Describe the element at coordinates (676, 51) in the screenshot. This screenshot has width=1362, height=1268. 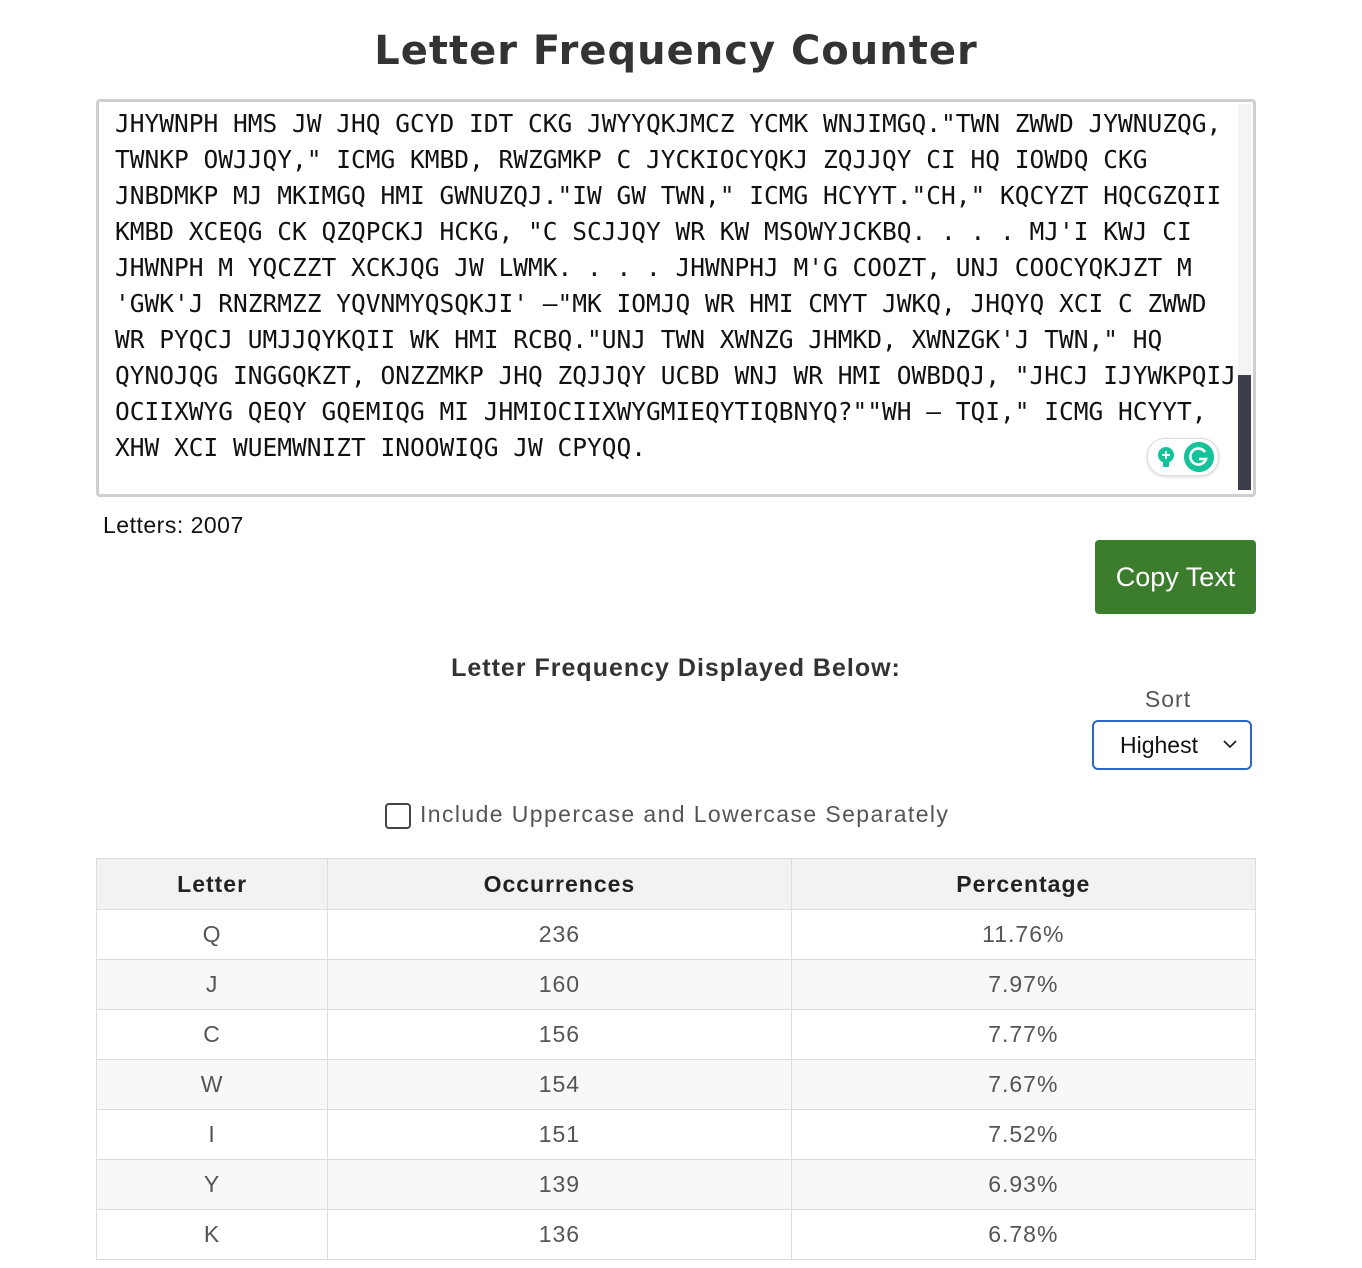
I see `page-title: Letter Frequency Counter` at that location.